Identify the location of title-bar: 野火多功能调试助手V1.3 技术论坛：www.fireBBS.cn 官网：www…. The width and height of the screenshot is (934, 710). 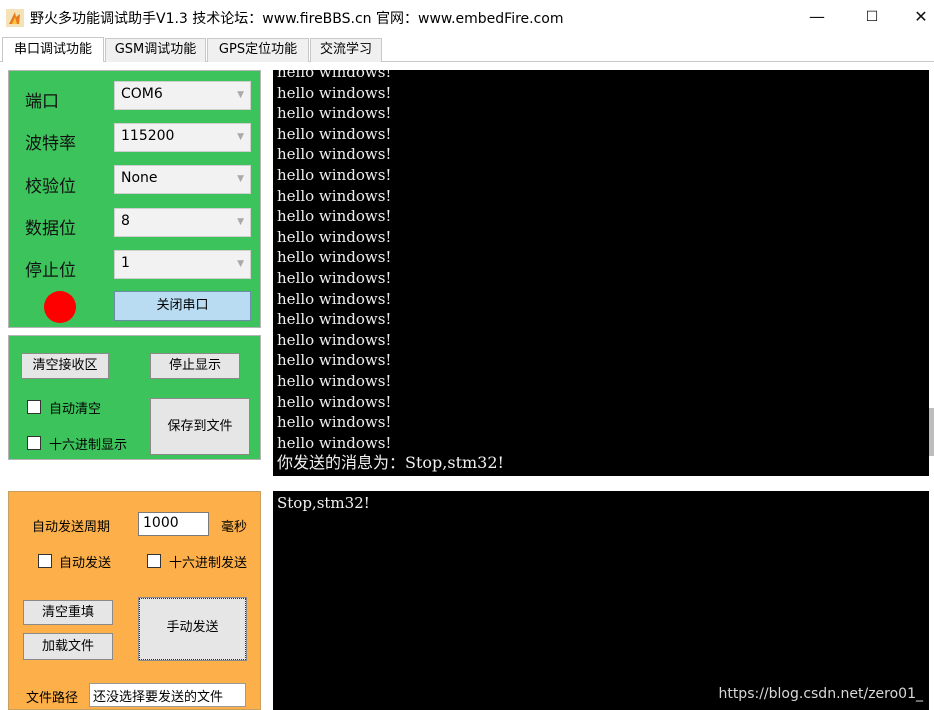
(467, 17).